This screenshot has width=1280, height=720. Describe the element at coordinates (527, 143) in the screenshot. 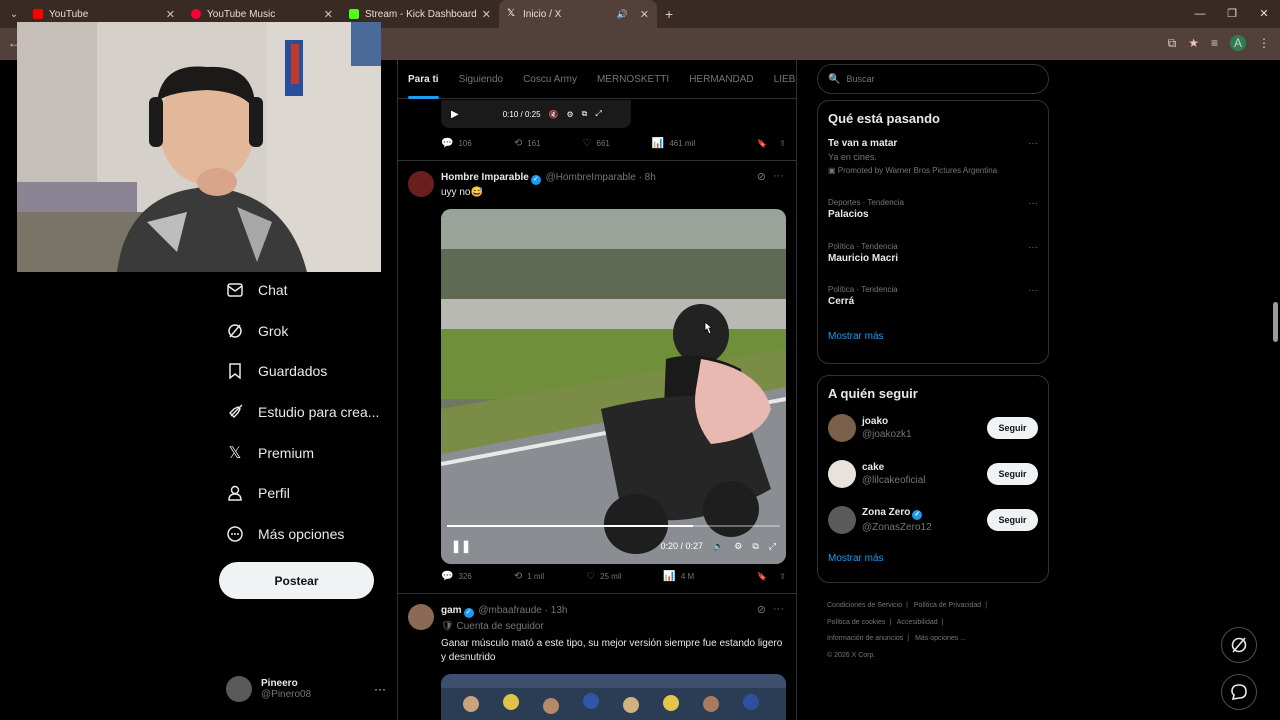

I see `repost-button: ⟲ 161` at that location.